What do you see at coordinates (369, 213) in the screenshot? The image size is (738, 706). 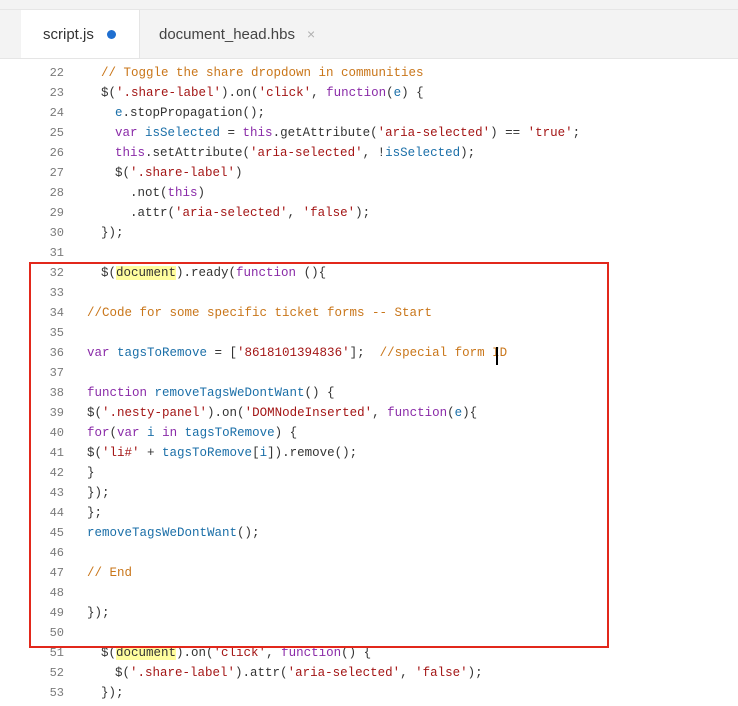 I see `code-line: 29 .attr('aria-selected', 'false');` at bounding box center [369, 213].